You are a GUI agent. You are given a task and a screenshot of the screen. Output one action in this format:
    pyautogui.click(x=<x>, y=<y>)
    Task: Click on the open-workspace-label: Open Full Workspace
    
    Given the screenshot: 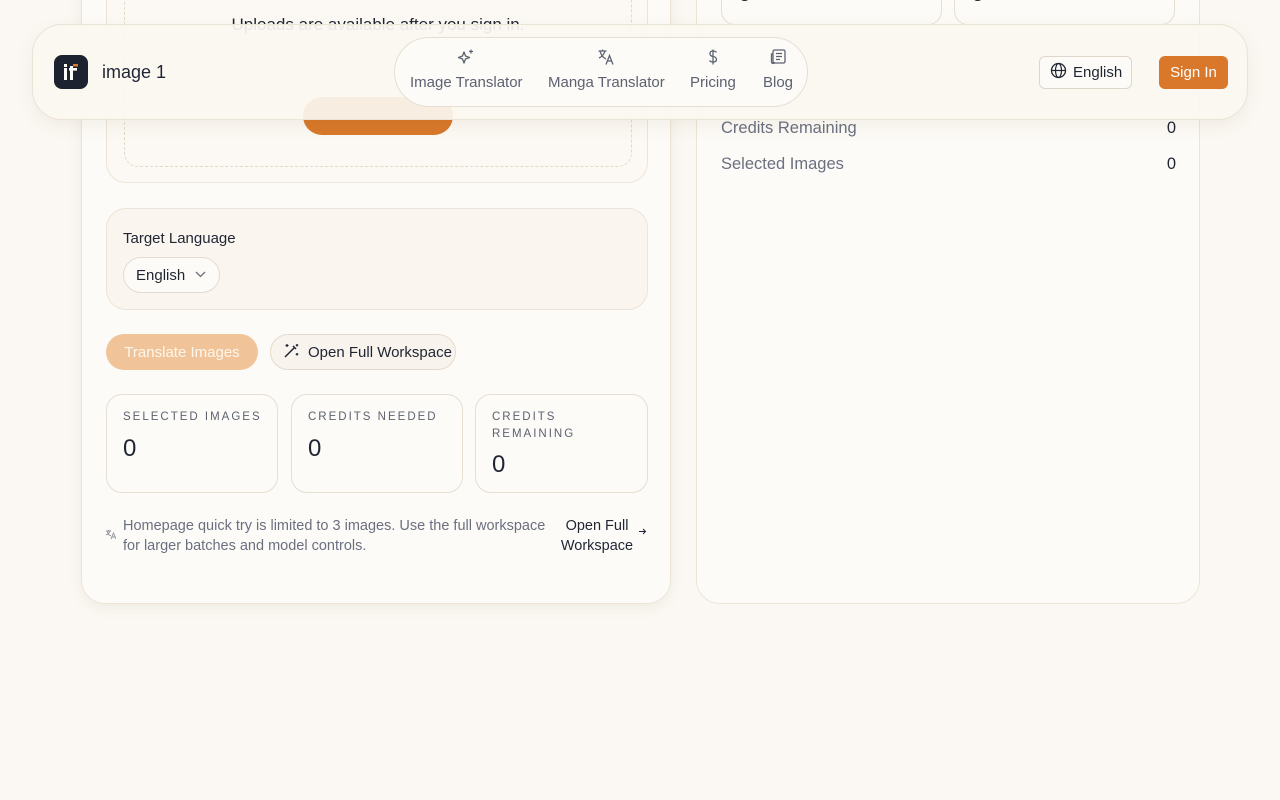 What is the action you would take?
    pyautogui.click(x=380, y=352)
    